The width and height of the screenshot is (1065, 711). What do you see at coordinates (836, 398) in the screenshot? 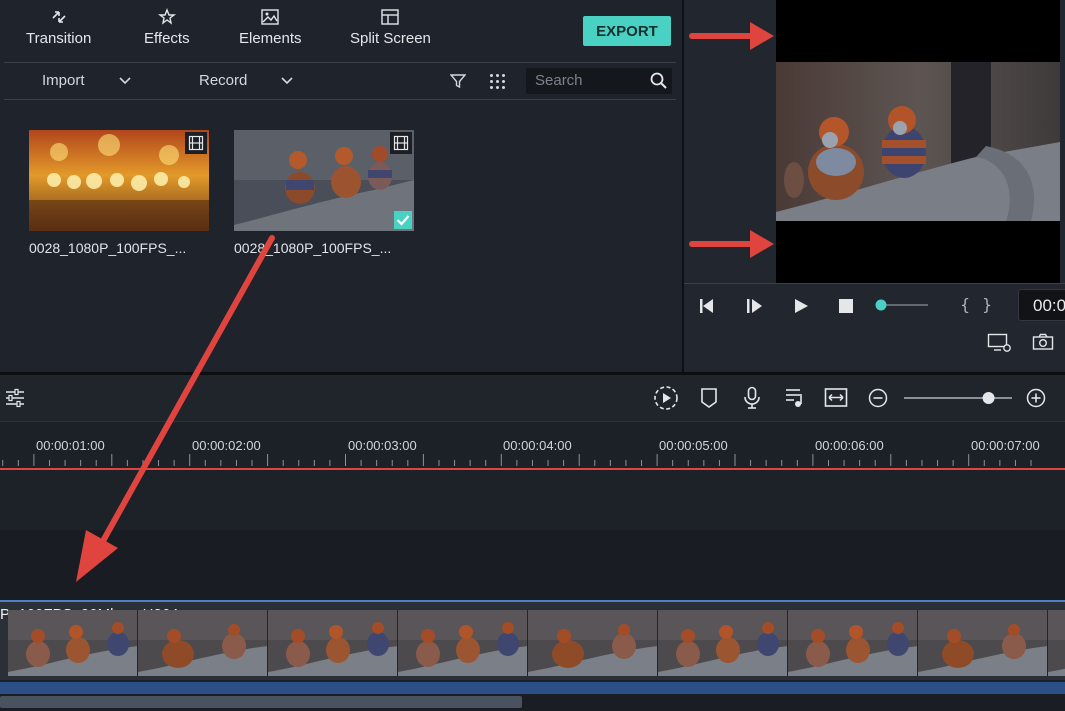
I see `fit-to-timeline-icon` at bounding box center [836, 398].